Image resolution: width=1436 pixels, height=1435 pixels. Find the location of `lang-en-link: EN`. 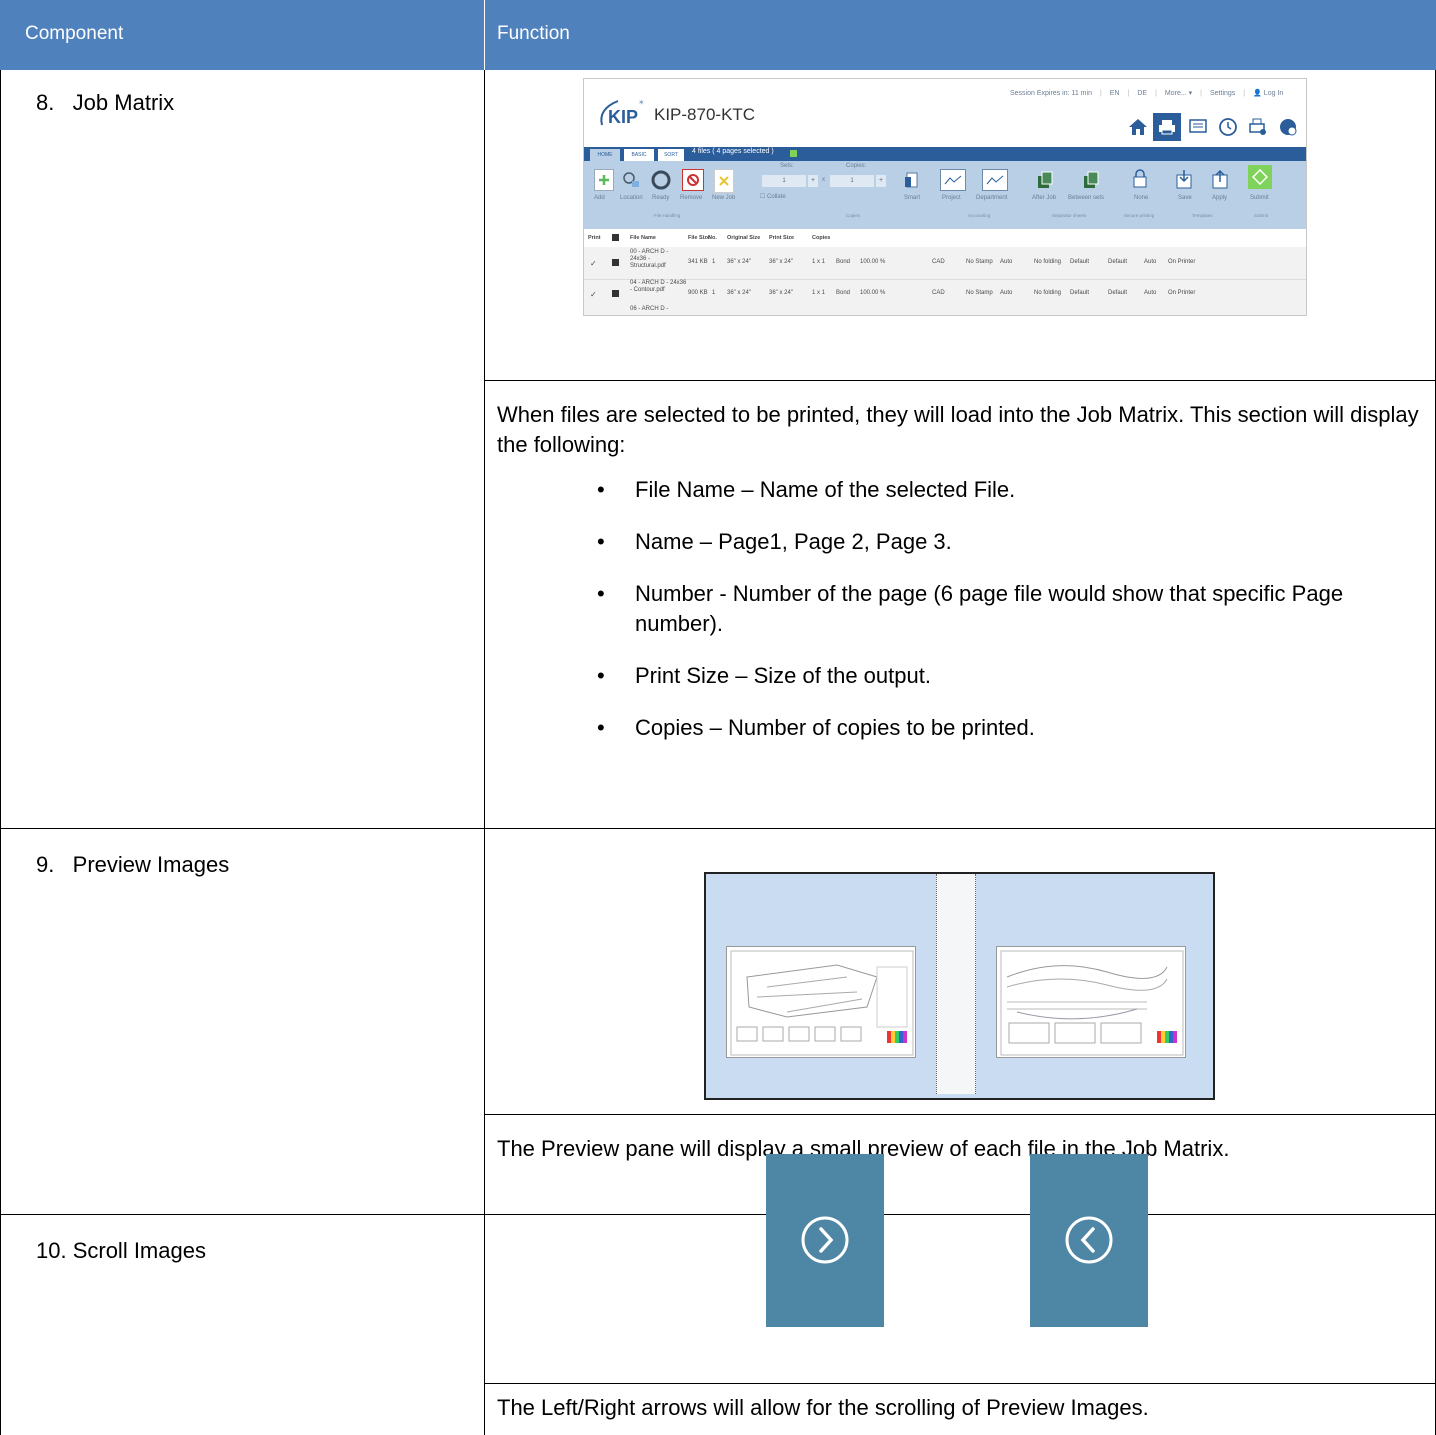

lang-en-link: EN is located at coordinates (1115, 93).